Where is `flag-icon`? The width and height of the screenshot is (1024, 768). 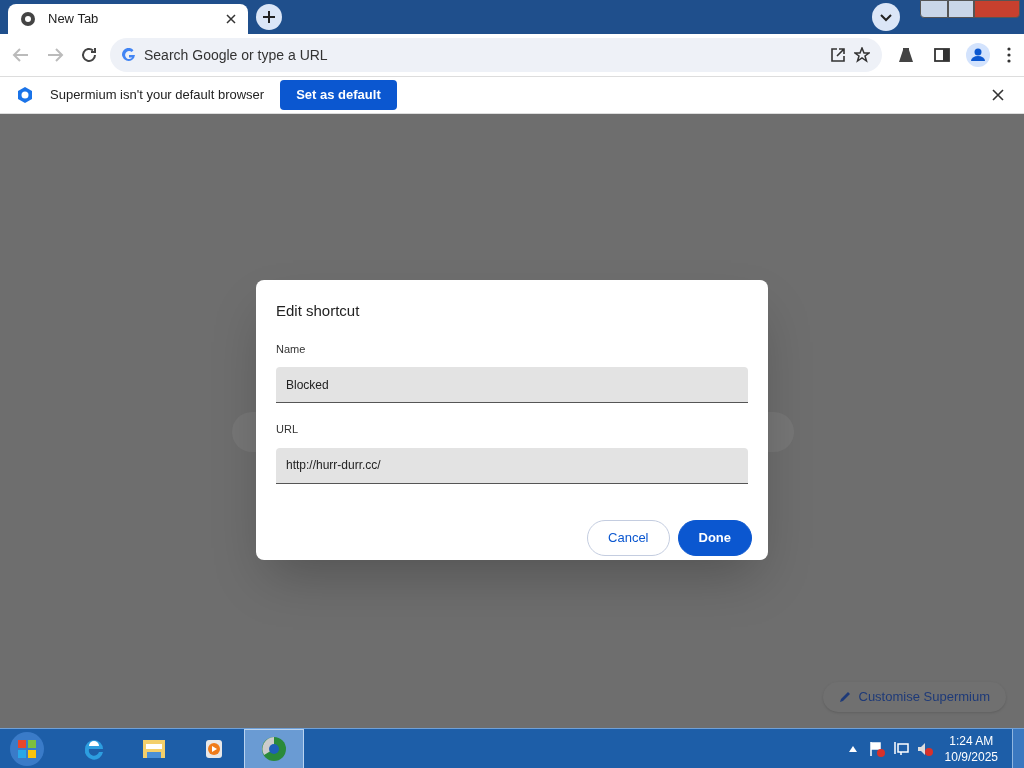
flag-icon is located at coordinates (876, 748).